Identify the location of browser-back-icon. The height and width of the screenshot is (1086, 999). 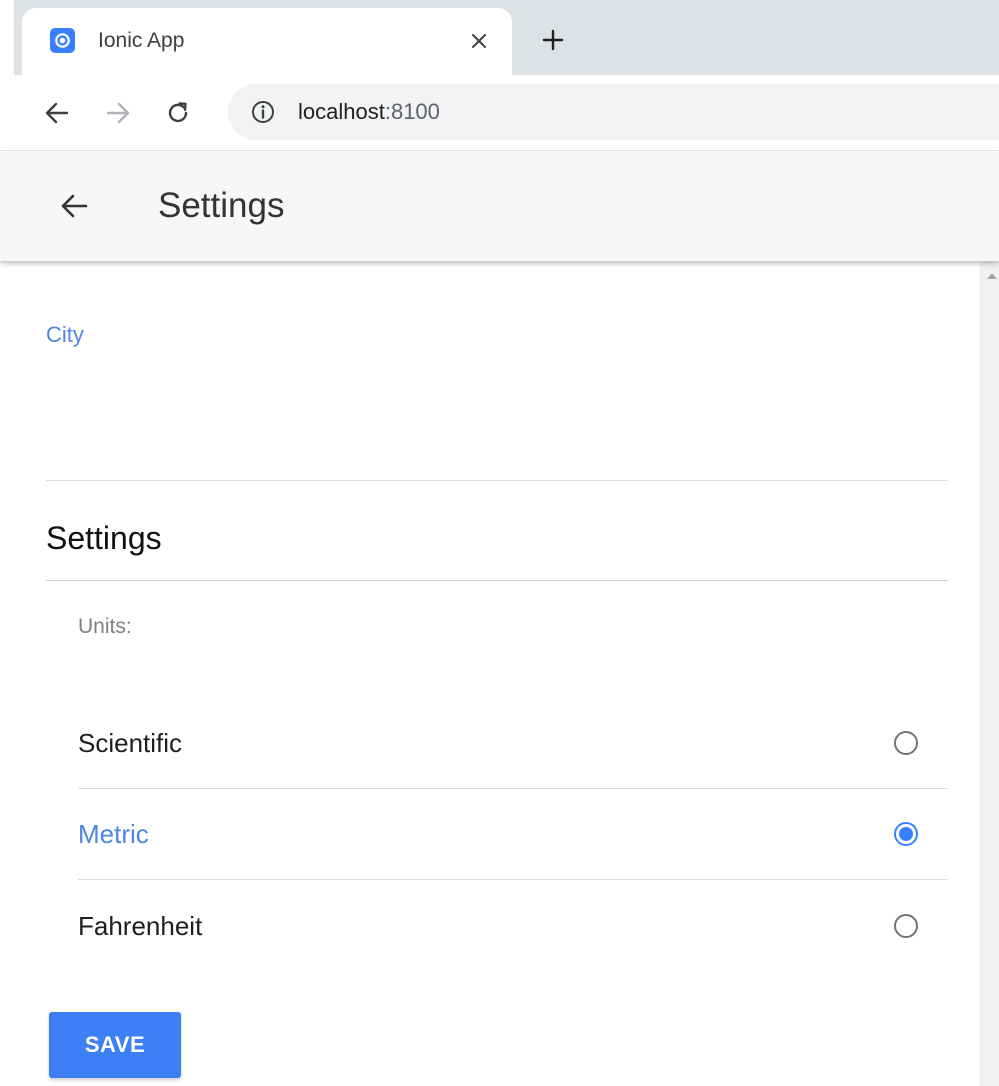
(57, 113).